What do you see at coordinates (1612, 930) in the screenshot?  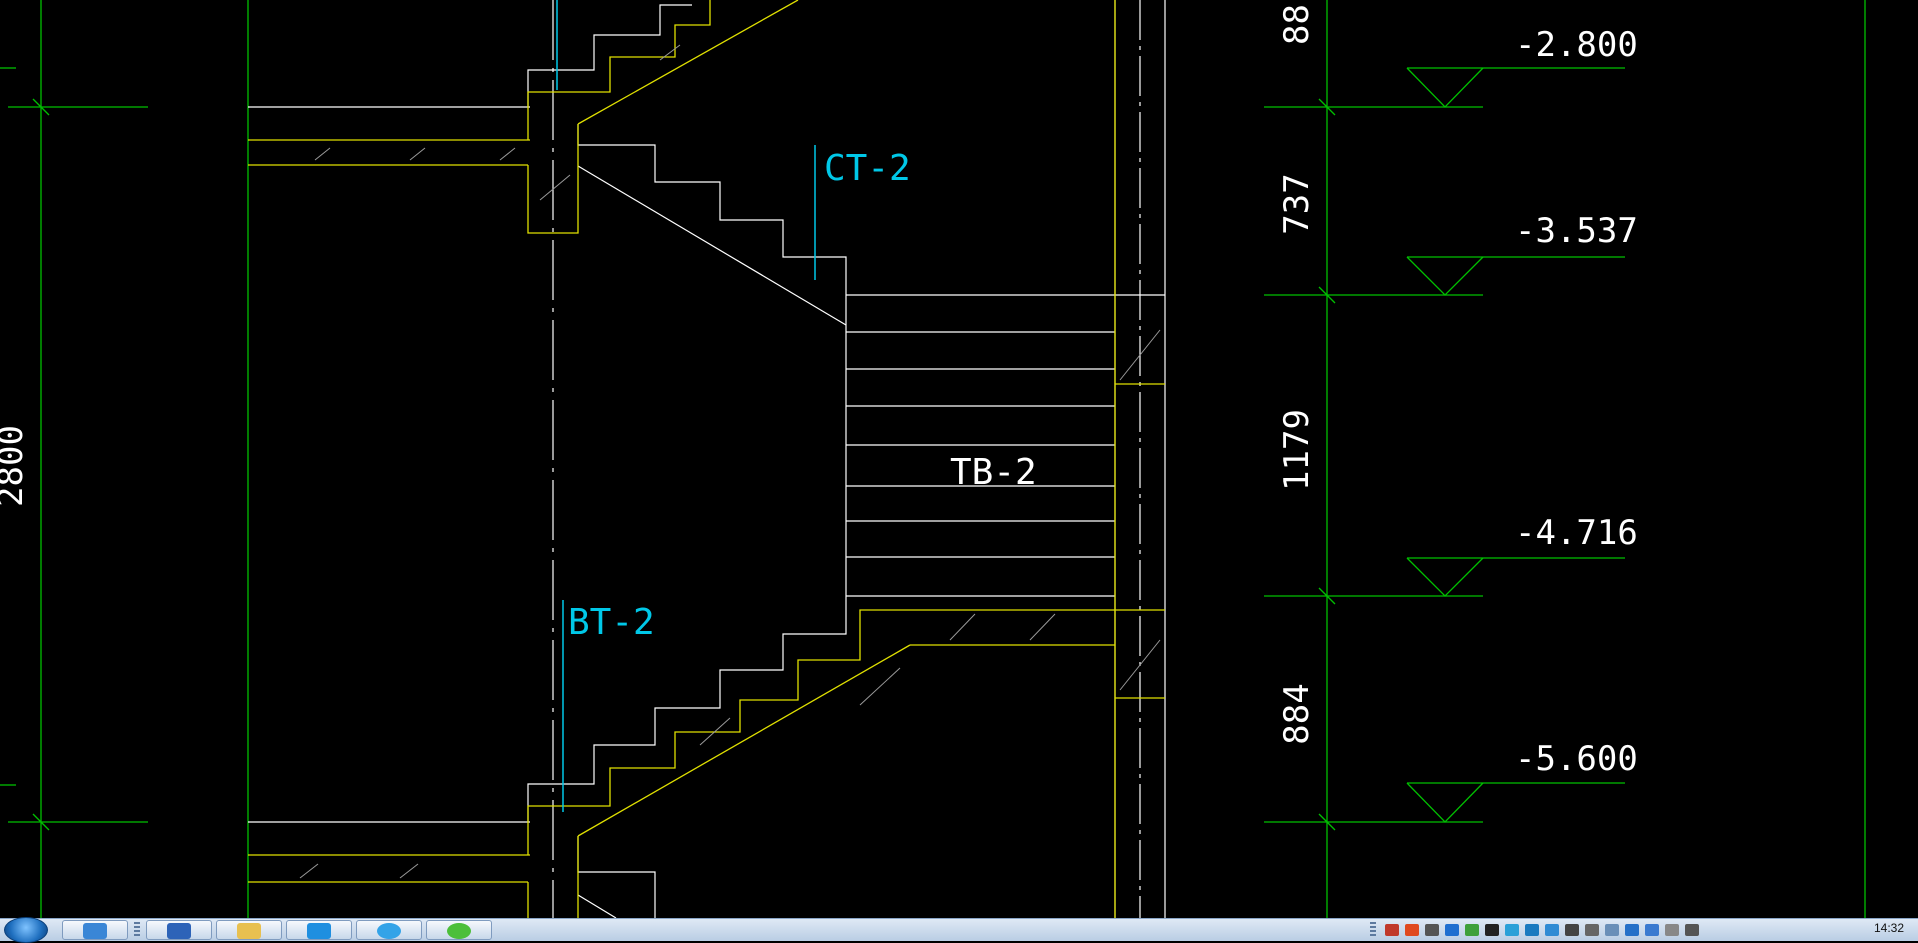 I see `tray-action-center-icon` at bounding box center [1612, 930].